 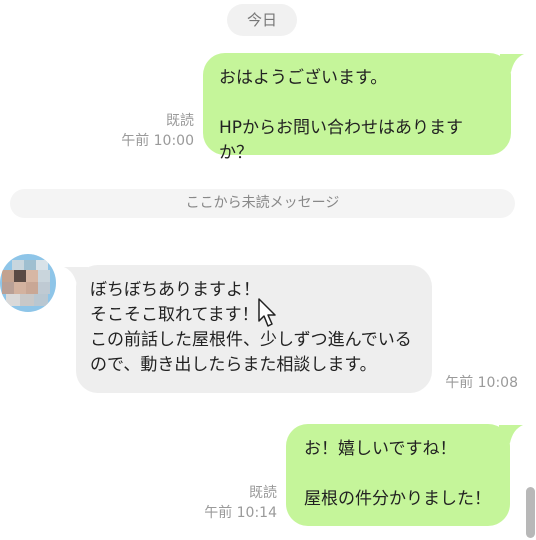 What do you see at coordinates (145, 131) in the screenshot?
I see `message-meta: 既読 午前 10:00` at bounding box center [145, 131].